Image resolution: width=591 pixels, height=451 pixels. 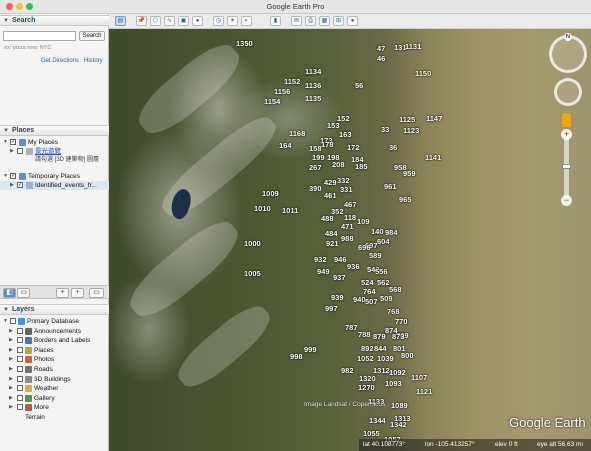 I want to click on event-marker-label: 946, so click(x=340, y=259).